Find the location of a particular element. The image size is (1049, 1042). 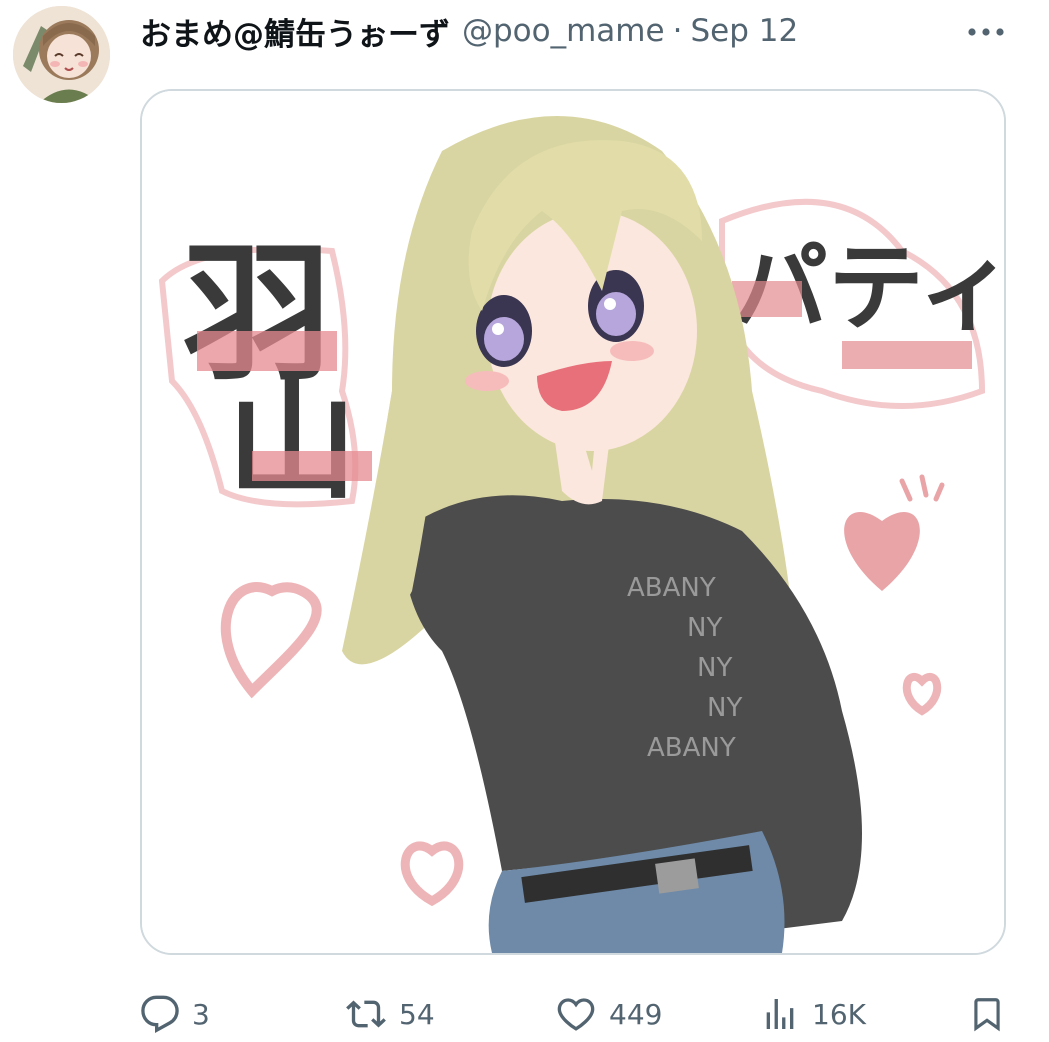

kanji-yama: 山 is located at coordinates (292, 441).